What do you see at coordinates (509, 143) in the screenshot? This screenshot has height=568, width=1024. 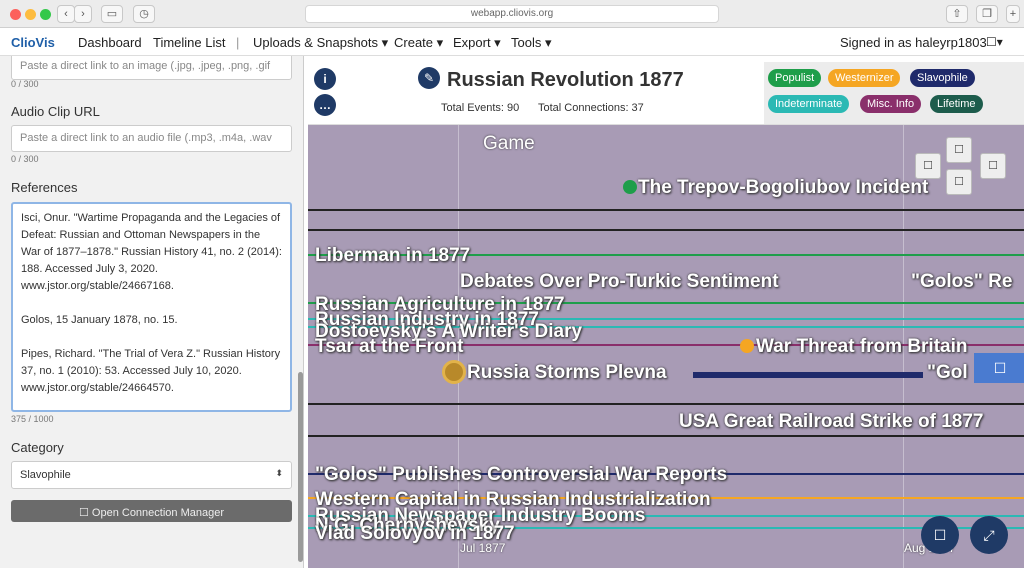 I see `group-label: Game` at bounding box center [509, 143].